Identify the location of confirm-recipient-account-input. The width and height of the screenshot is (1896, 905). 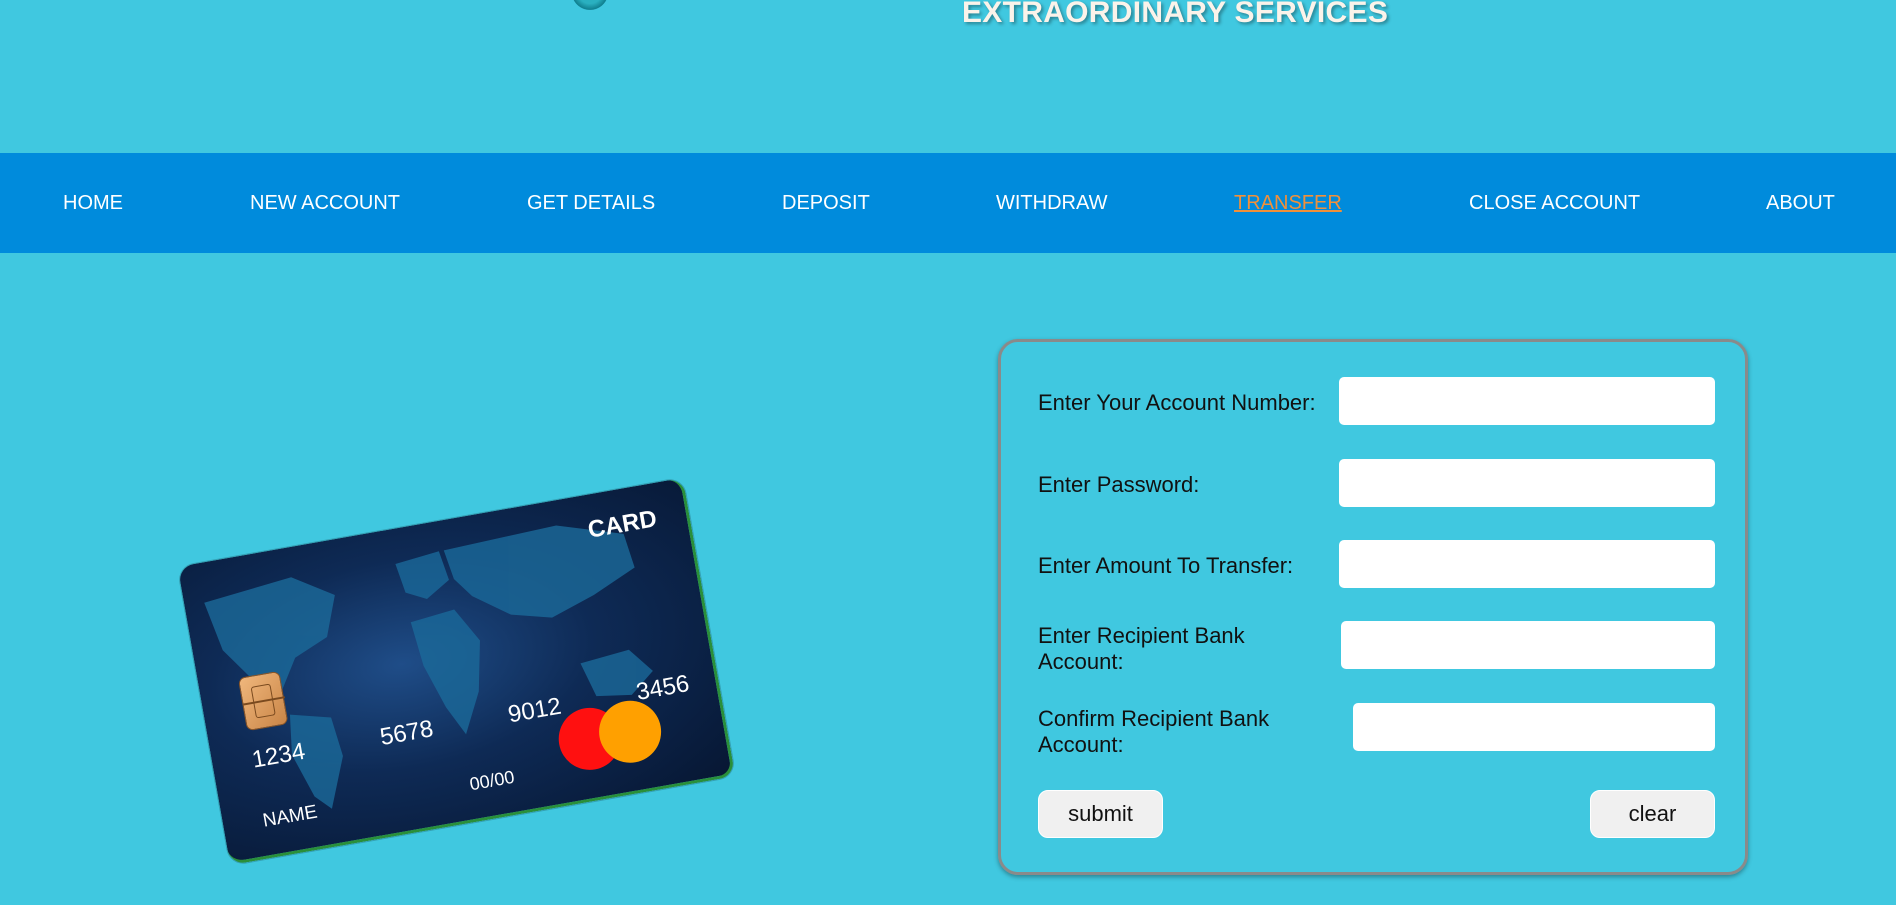
(1534, 727).